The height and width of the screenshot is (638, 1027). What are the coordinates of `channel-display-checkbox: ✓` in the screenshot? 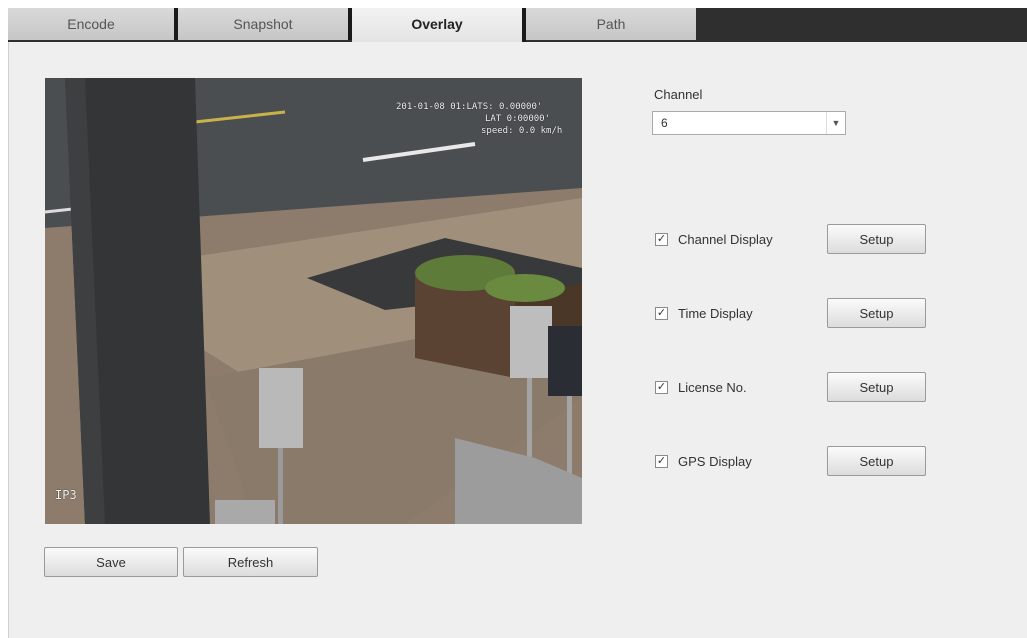 It's located at (661, 239).